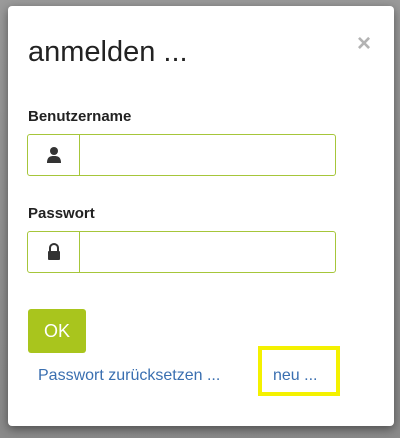 The image size is (400, 438). I want to click on password-input, so click(207, 252).